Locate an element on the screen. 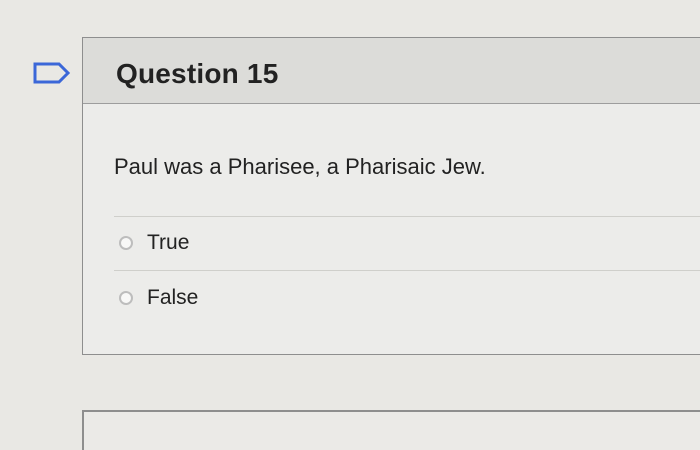  question-header: Question 15 is located at coordinates (391, 71).